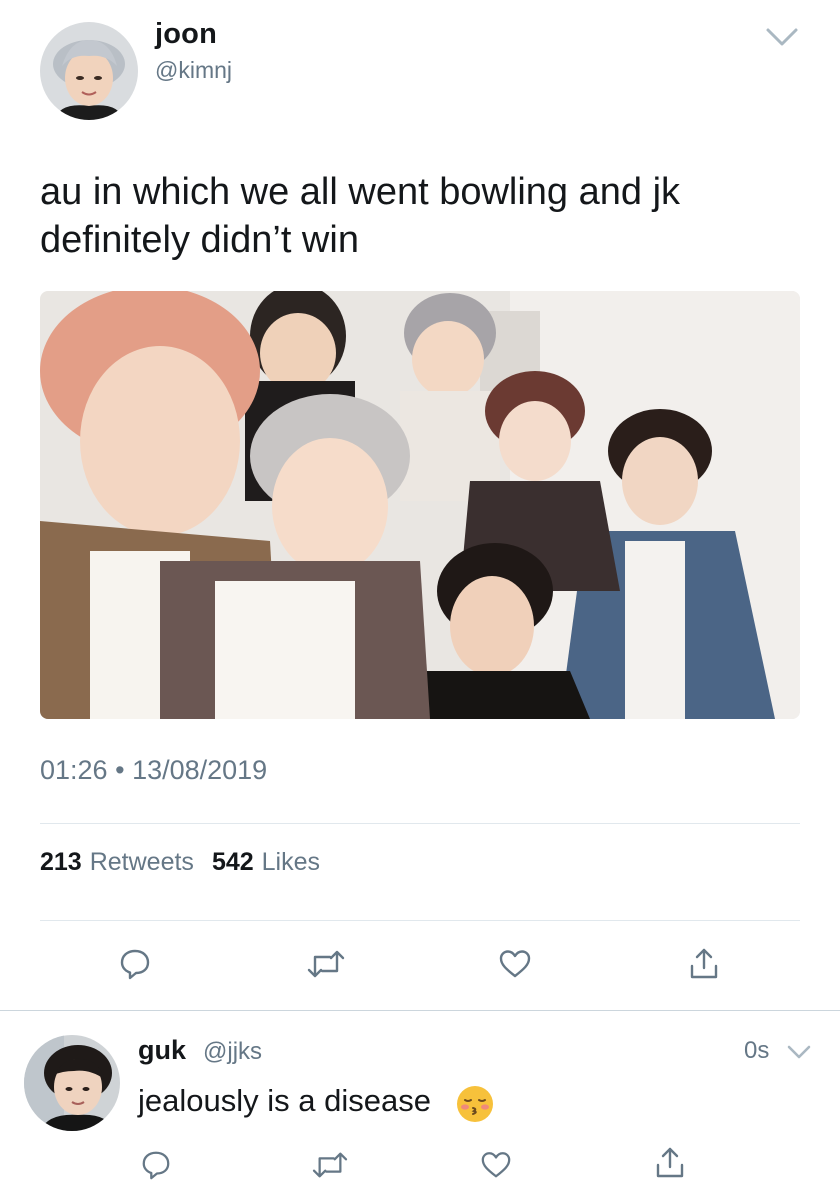  I want to click on author-avatar, so click(89, 71).